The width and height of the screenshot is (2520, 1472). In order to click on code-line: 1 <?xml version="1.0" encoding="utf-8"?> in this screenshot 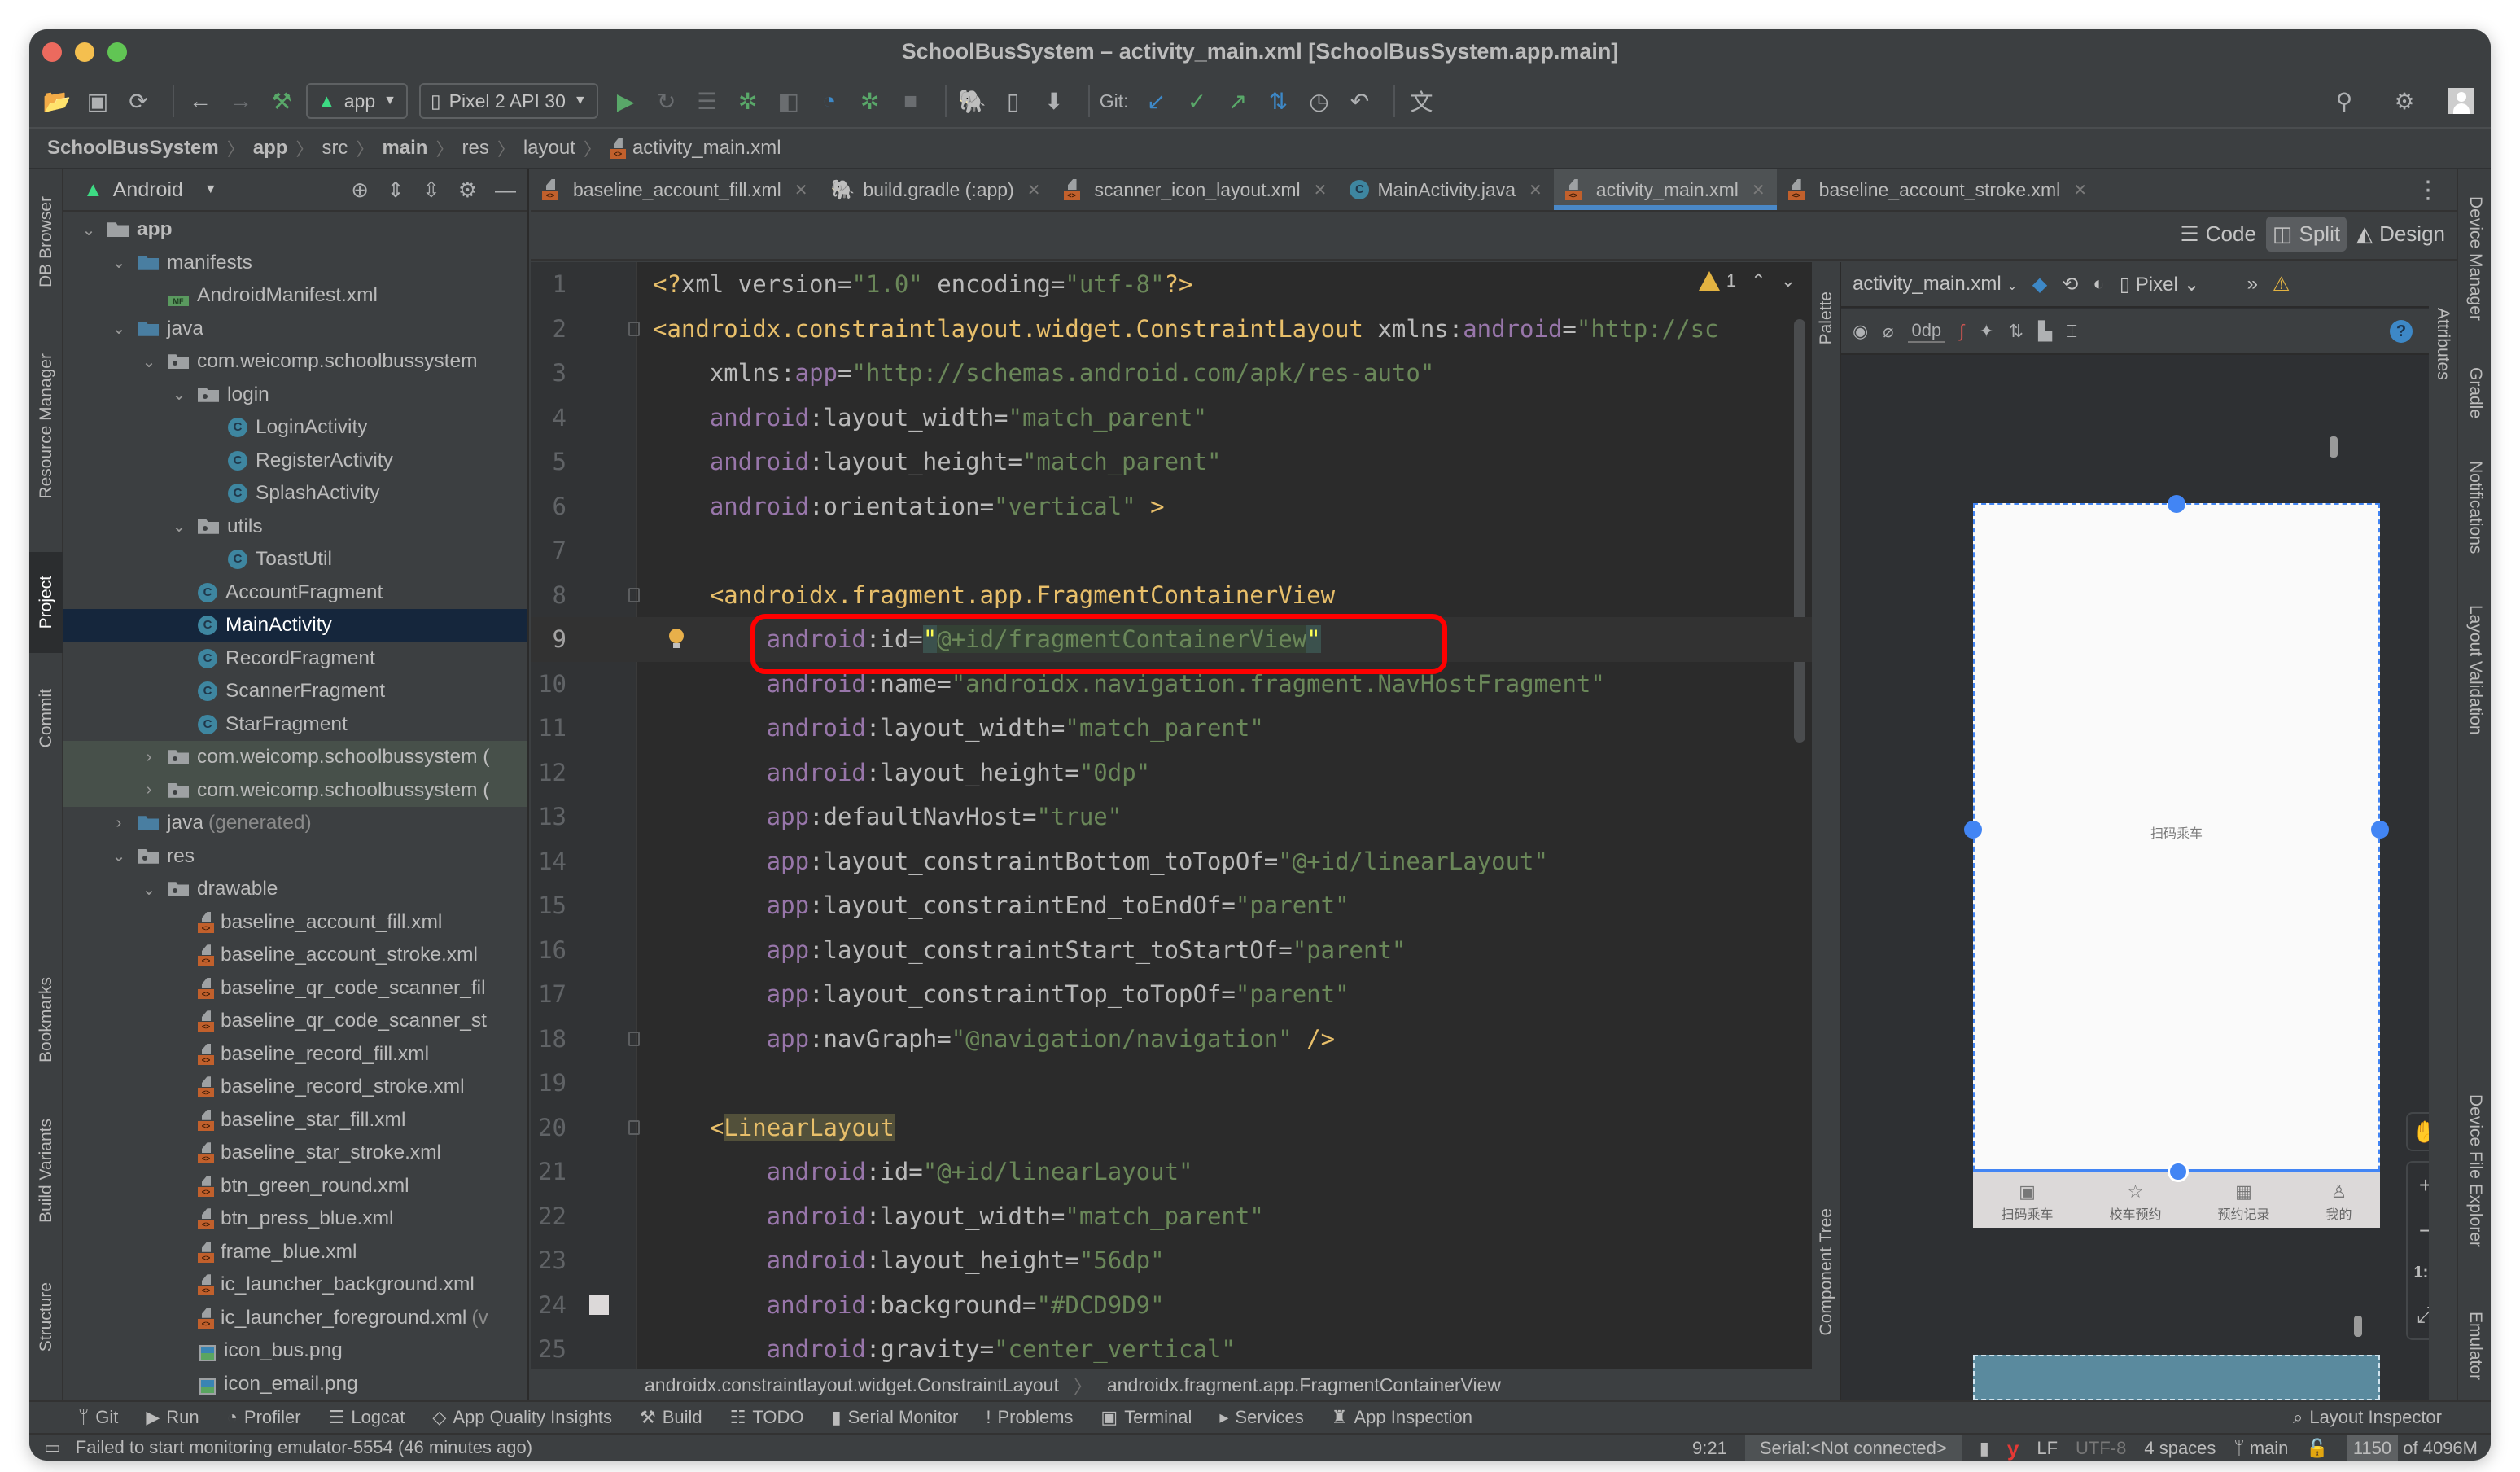, I will do `click(1172, 284)`.